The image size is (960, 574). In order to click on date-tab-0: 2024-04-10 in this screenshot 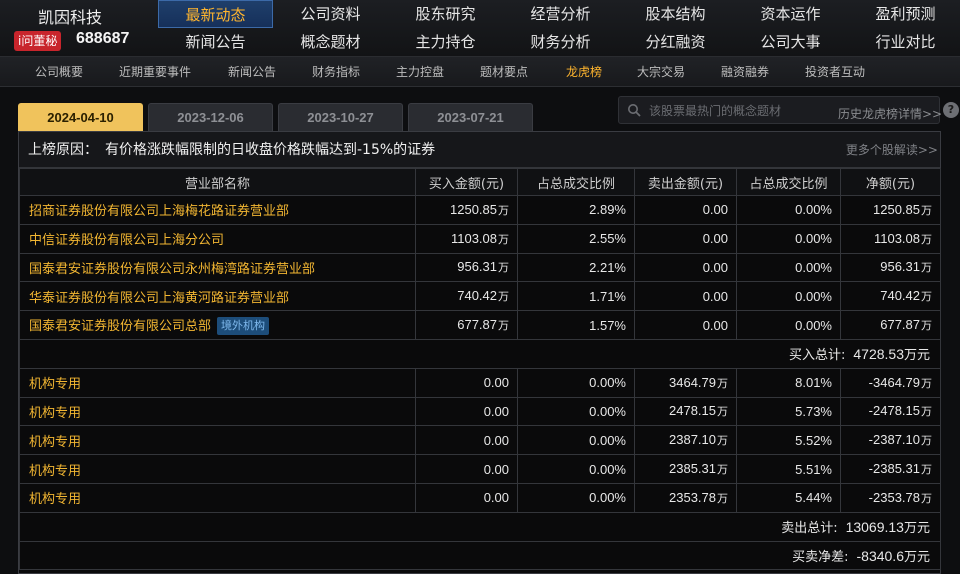, I will do `click(80, 117)`.